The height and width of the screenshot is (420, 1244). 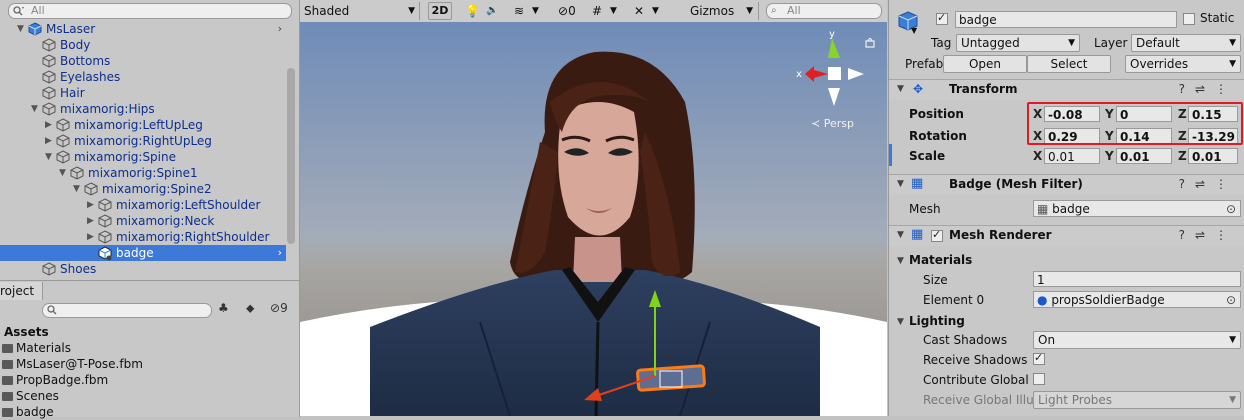 I want to click on prefab-open-button: Open, so click(x=985, y=64).